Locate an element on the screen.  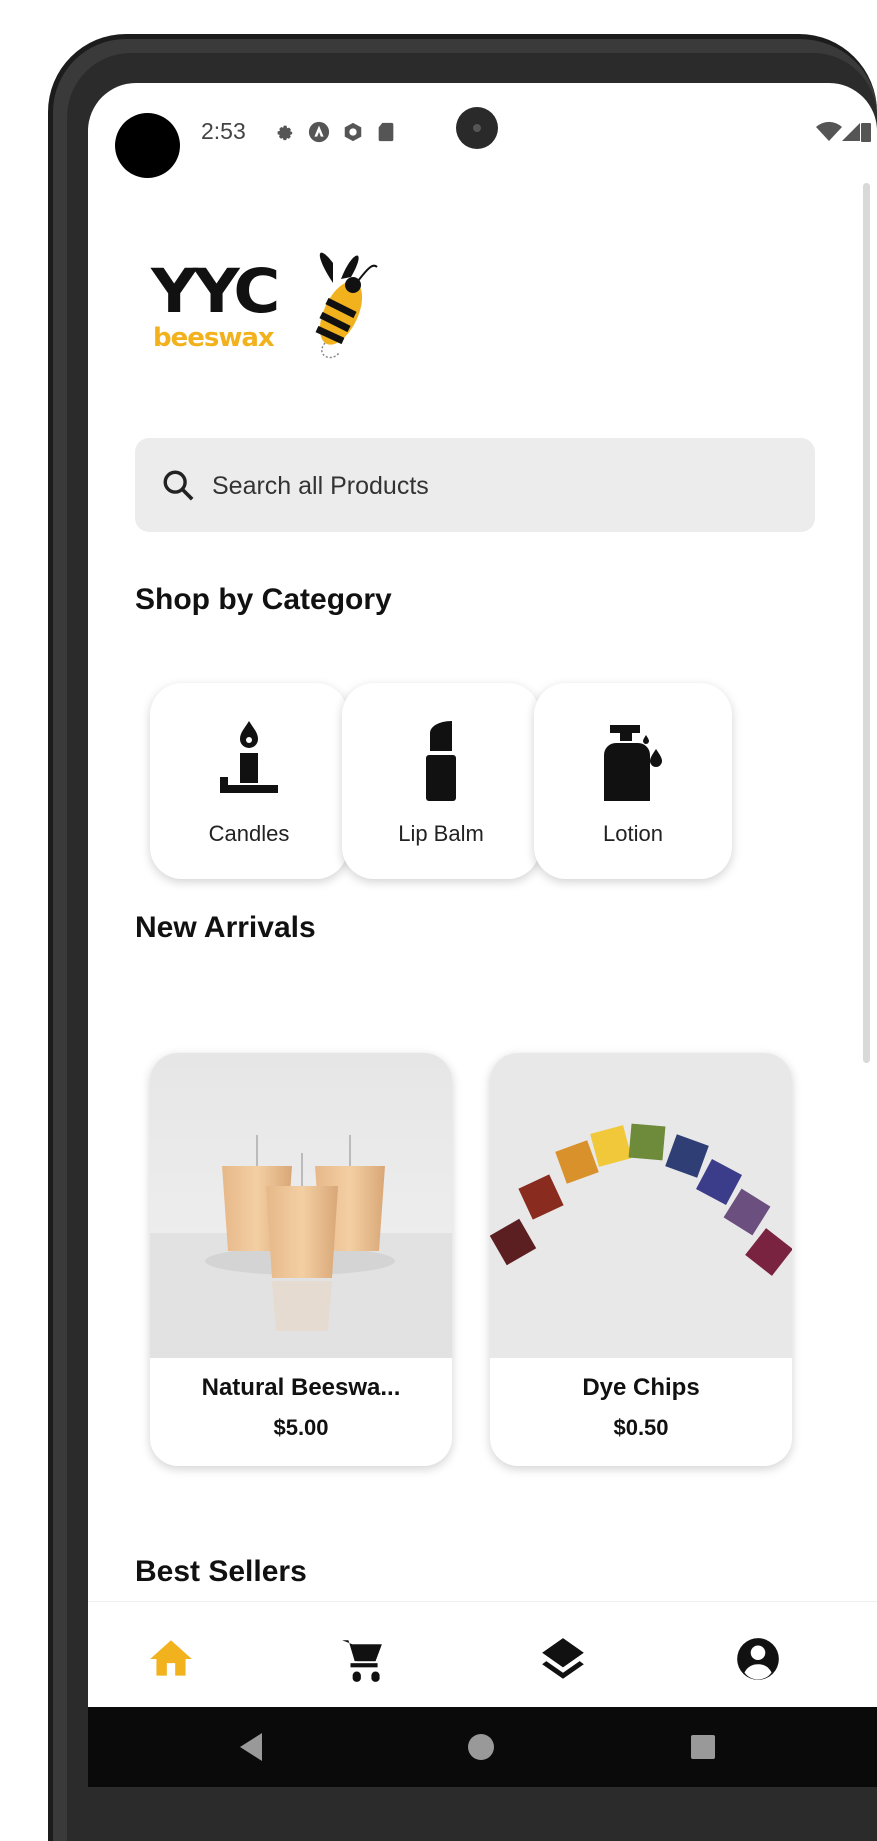
scrollbar is located at coordinates (866, 623).